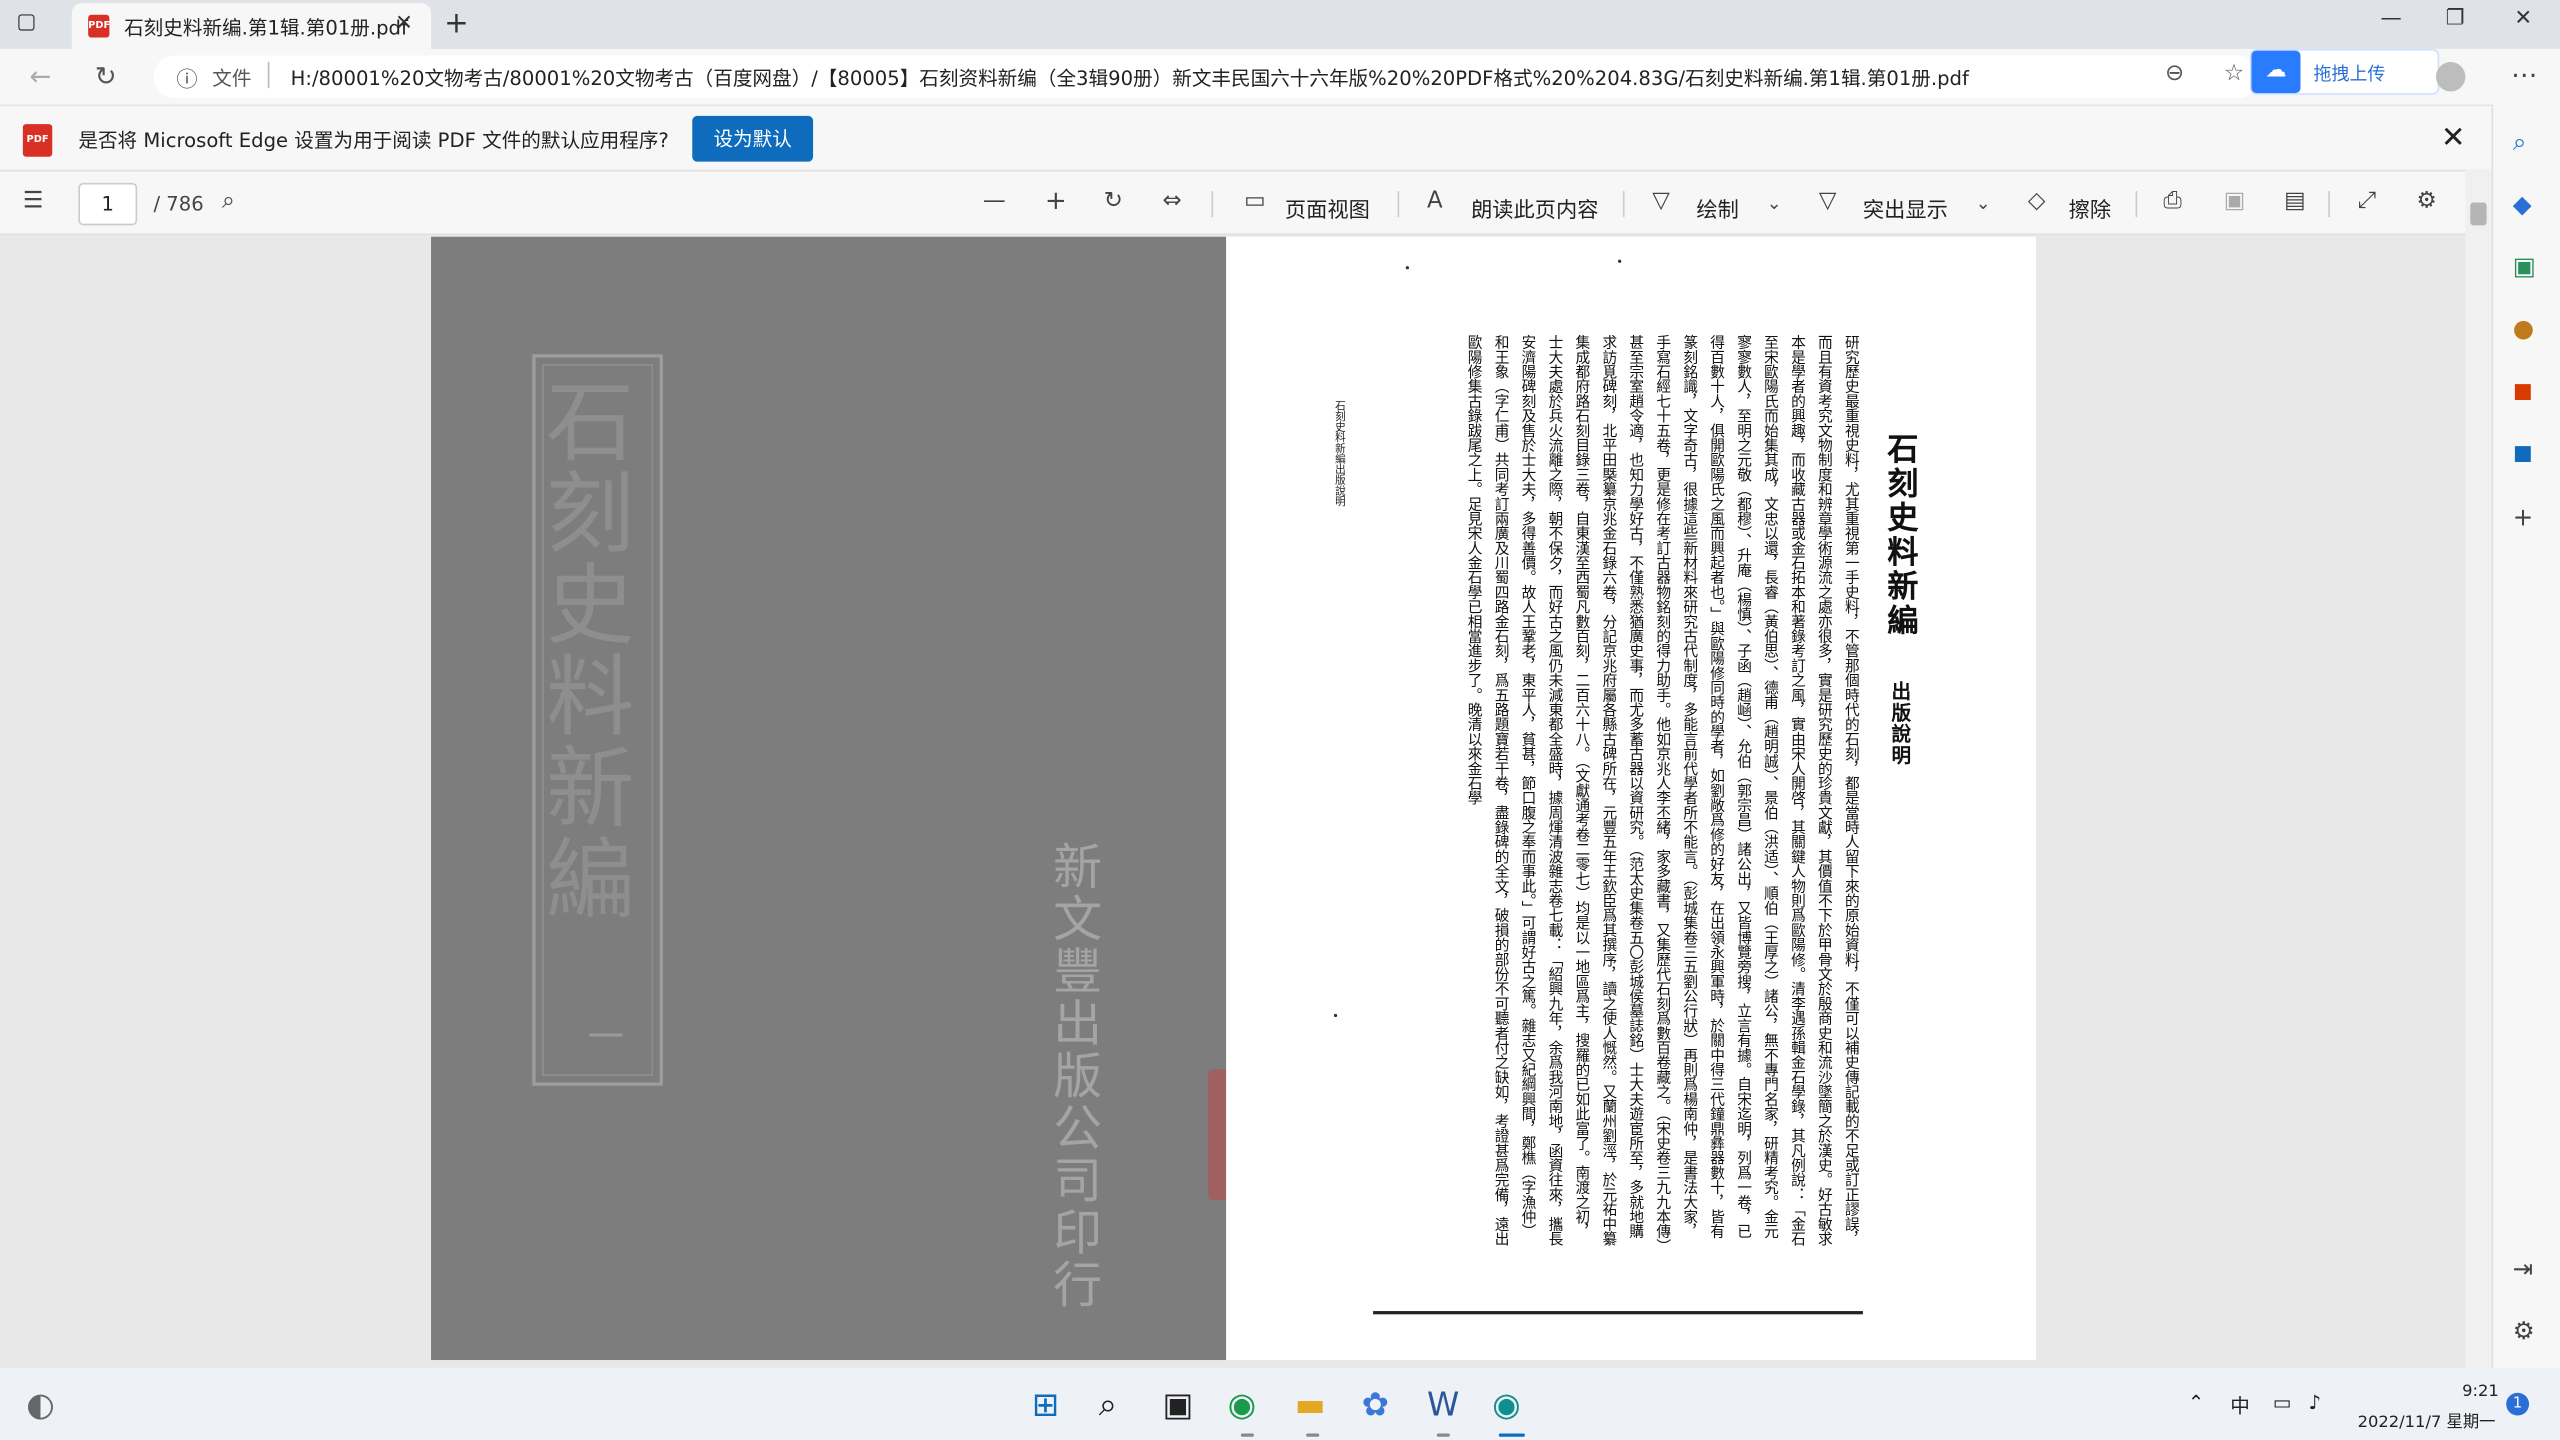 The image size is (2560, 1440). I want to click on draw-icon: ▽, so click(1661, 200).